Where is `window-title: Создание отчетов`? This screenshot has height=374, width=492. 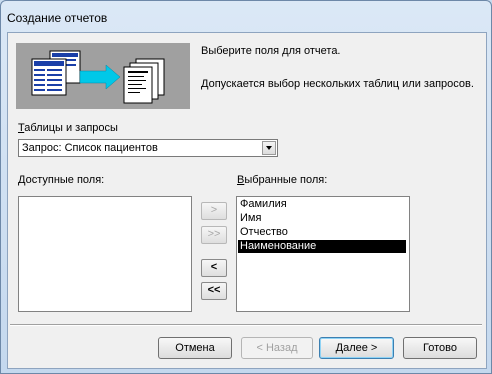
window-title: Создание отчетов is located at coordinates (57, 18).